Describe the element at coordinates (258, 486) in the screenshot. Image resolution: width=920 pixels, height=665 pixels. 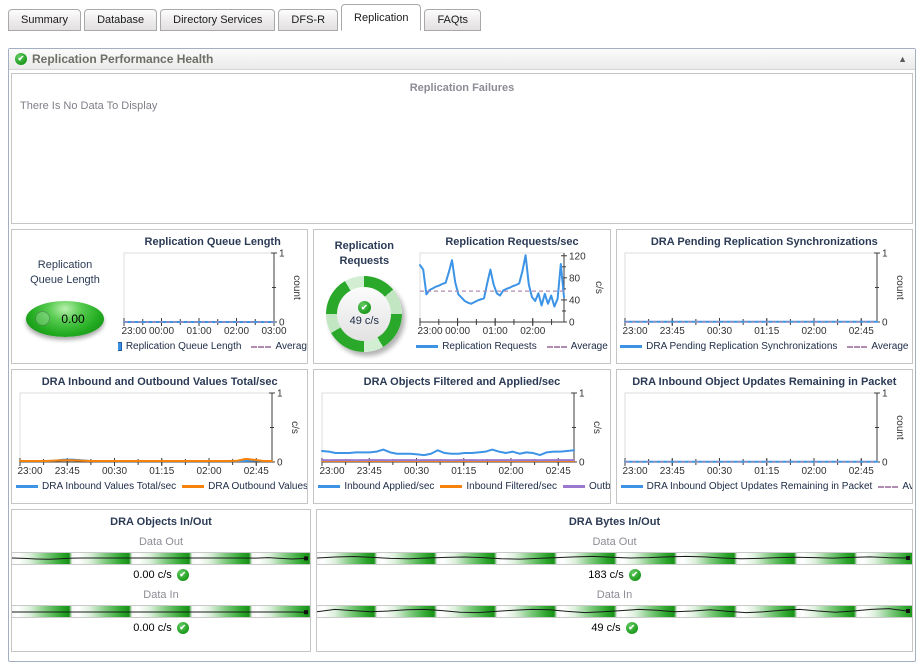
I see `legend-label: DRA Outbound Values Tota` at that location.